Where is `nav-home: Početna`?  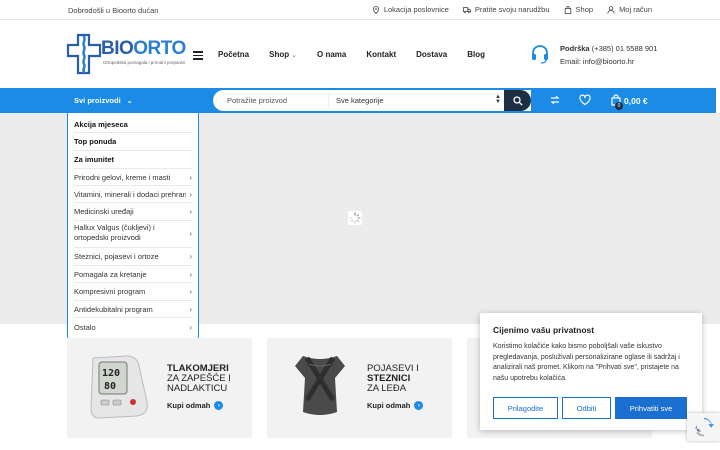
nav-home: Početna is located at coordinates (233, 54).